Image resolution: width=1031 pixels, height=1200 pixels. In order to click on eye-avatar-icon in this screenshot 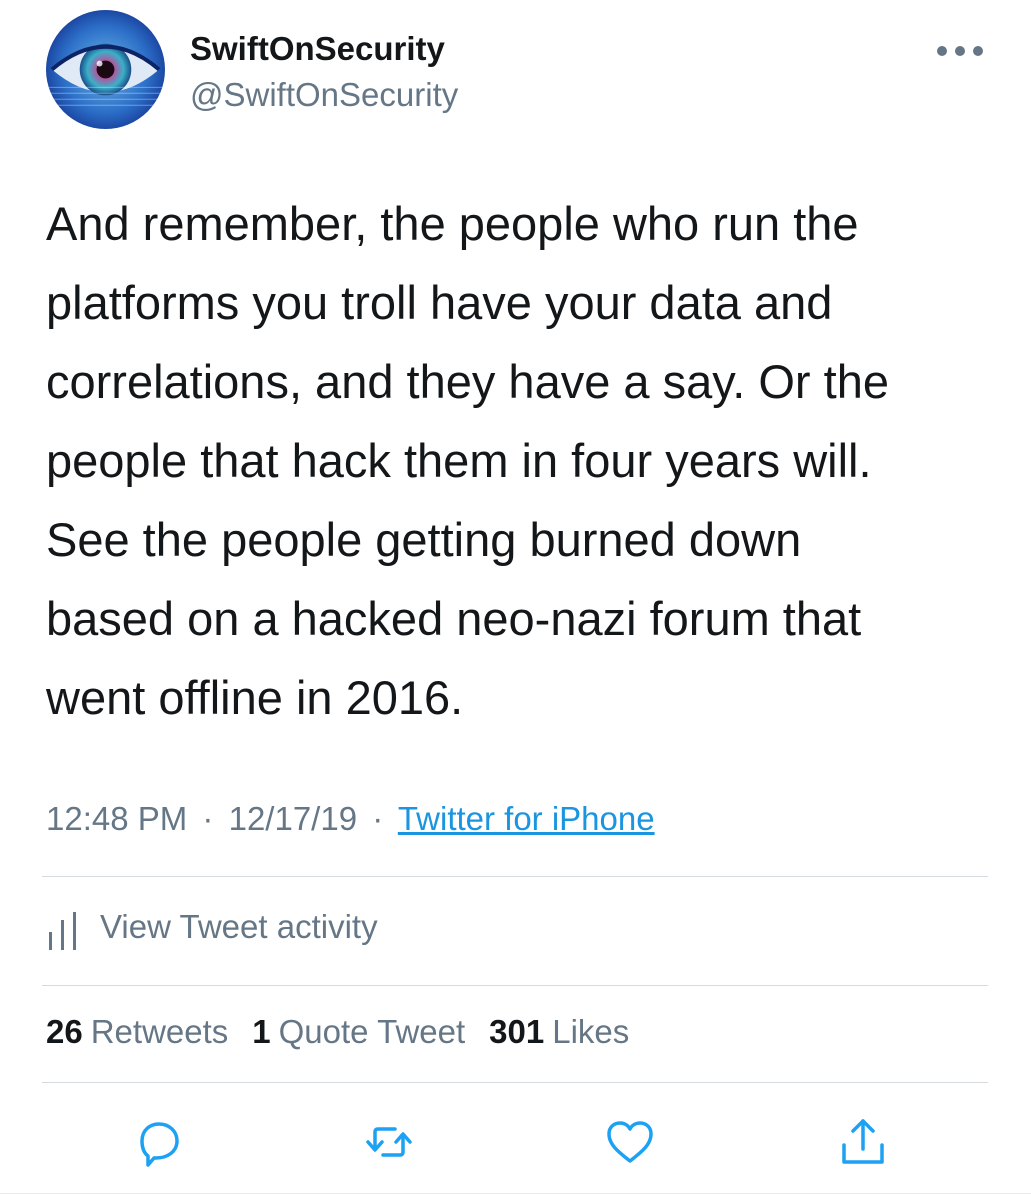, I will do `click(105, 69)`.